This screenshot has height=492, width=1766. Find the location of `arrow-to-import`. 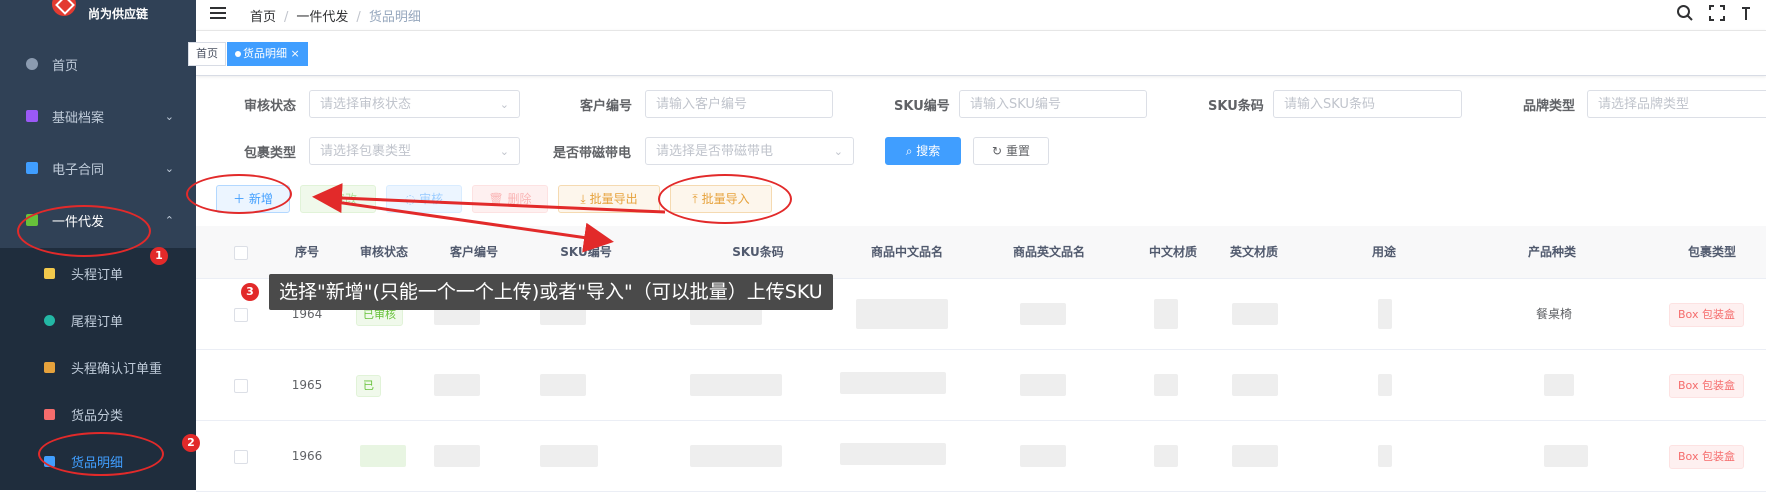

arrow-to-import is located at coordinates (467, 225).